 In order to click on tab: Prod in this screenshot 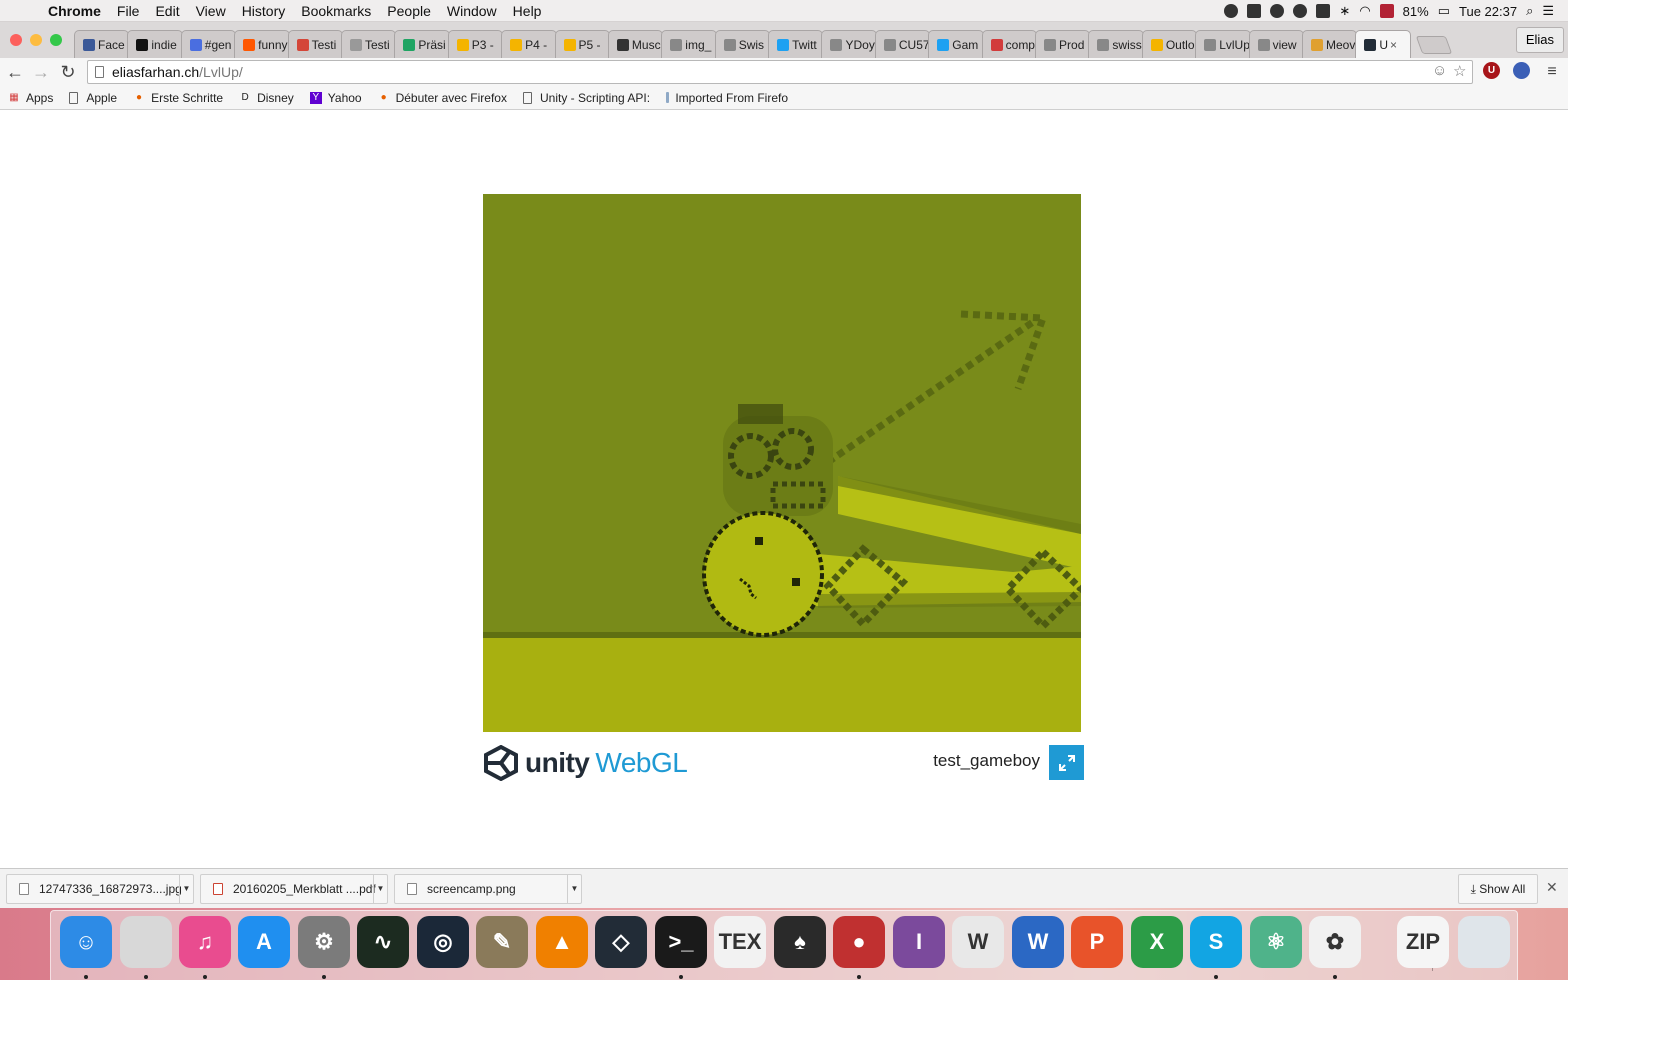, I will do `click(1063, 44)`.